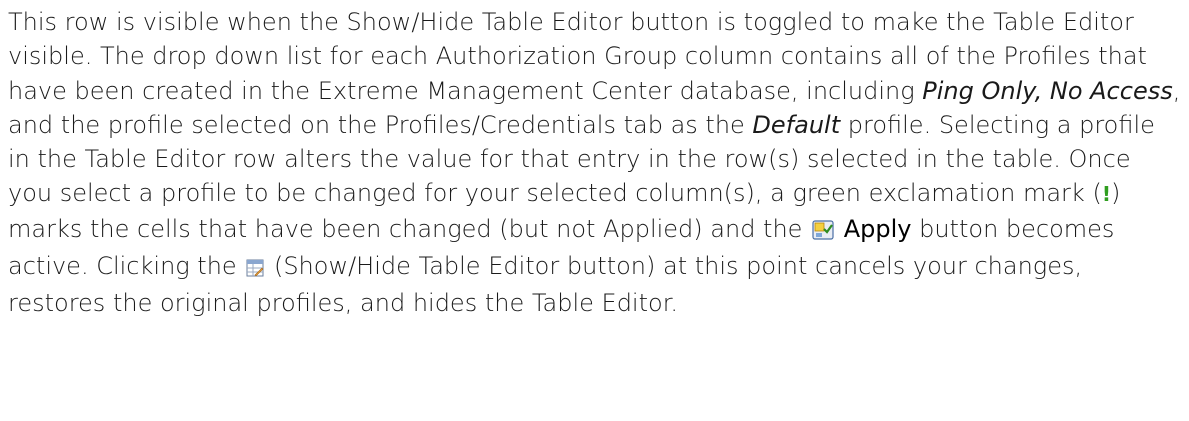 The image size is (1189, 421). What do you see at coordinates (1106, 194) in the screenshot?
I see `green-exclamation-icon: !` at bounding box center [1106, 194].